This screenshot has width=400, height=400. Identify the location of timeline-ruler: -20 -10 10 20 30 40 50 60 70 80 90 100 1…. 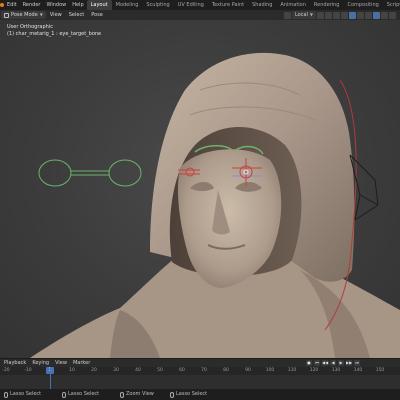
(200, 371).